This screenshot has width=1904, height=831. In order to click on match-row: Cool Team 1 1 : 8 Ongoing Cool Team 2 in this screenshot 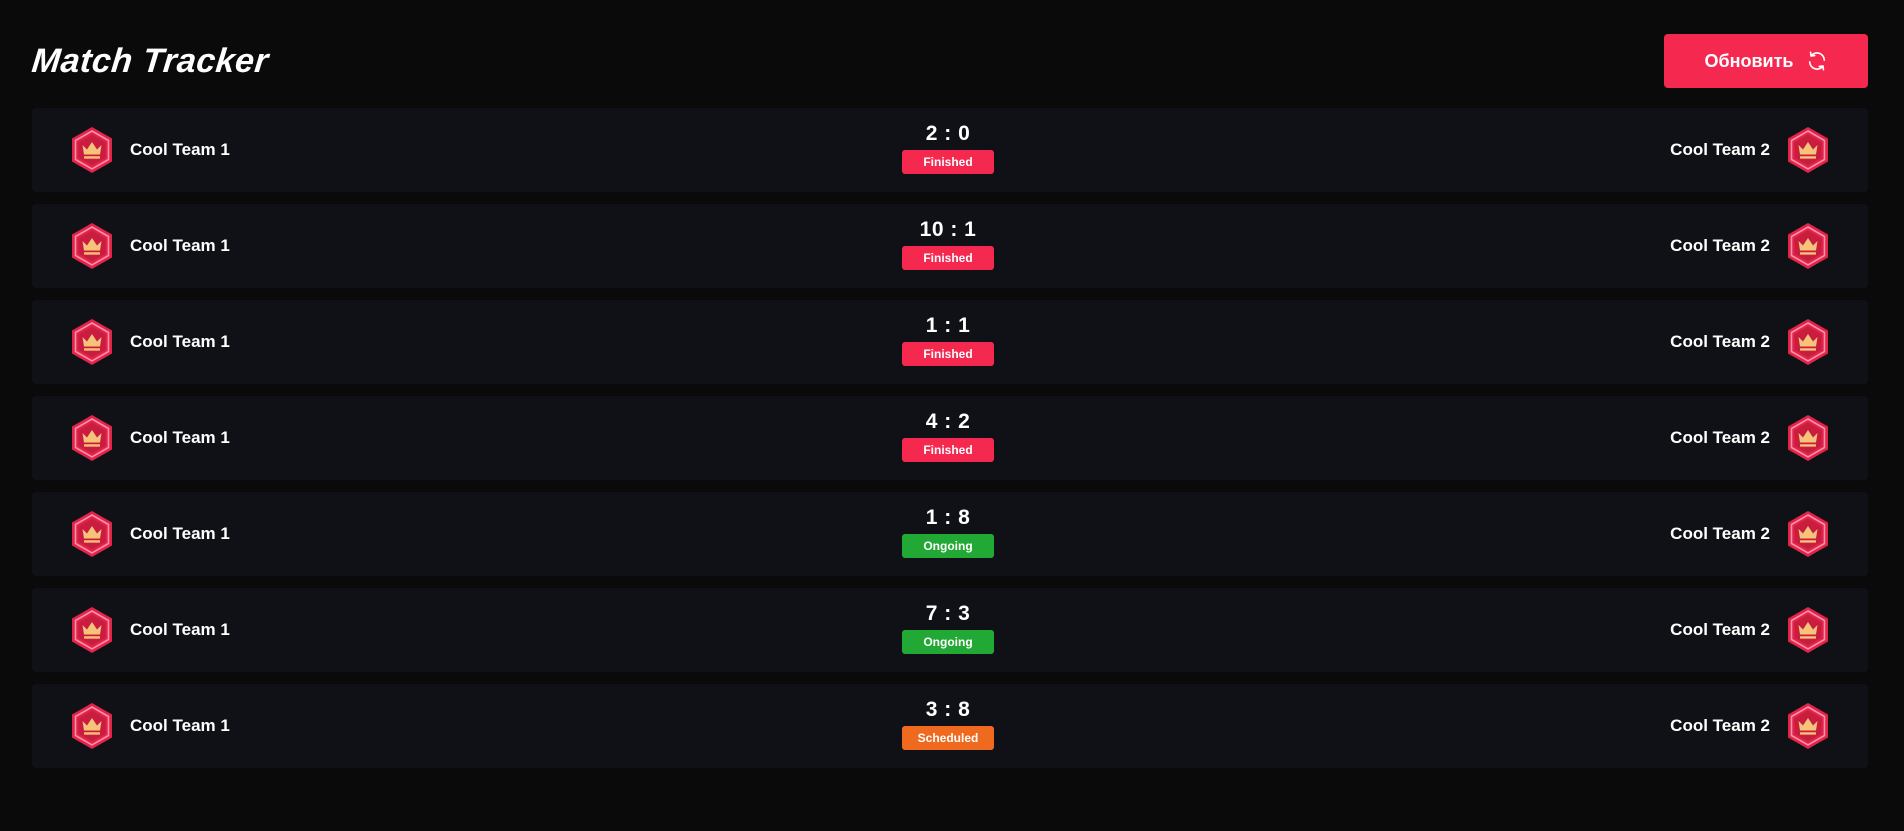, I will do `click(950, 534)`.